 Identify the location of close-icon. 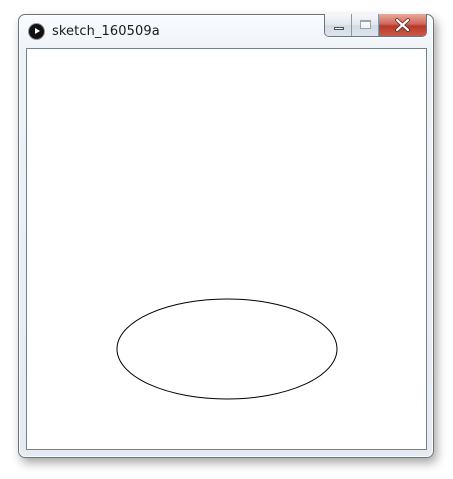
(402, 25).